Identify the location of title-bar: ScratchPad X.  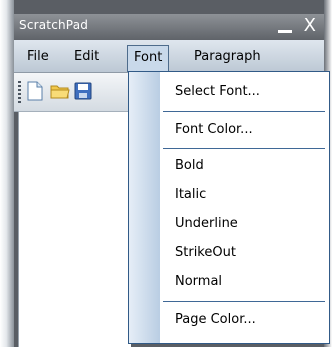
(169, 27).